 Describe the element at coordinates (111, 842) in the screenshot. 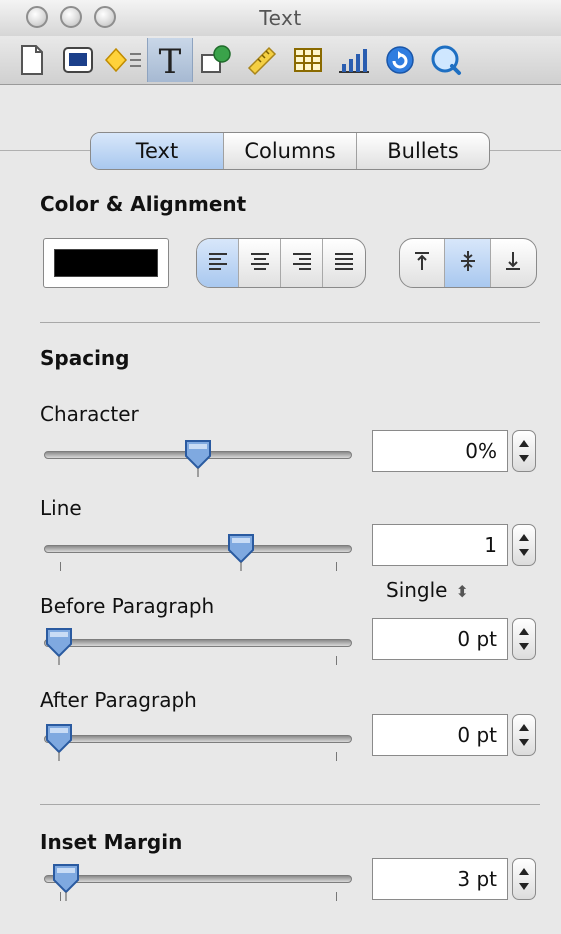

I see `inset-margin-heading: Inset Margin` at that location.